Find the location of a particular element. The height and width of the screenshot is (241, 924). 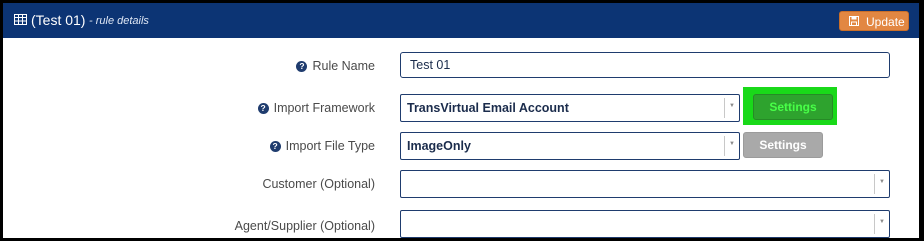

import-file-type-label: ? Import File Type is located at coordinates (322, 146).